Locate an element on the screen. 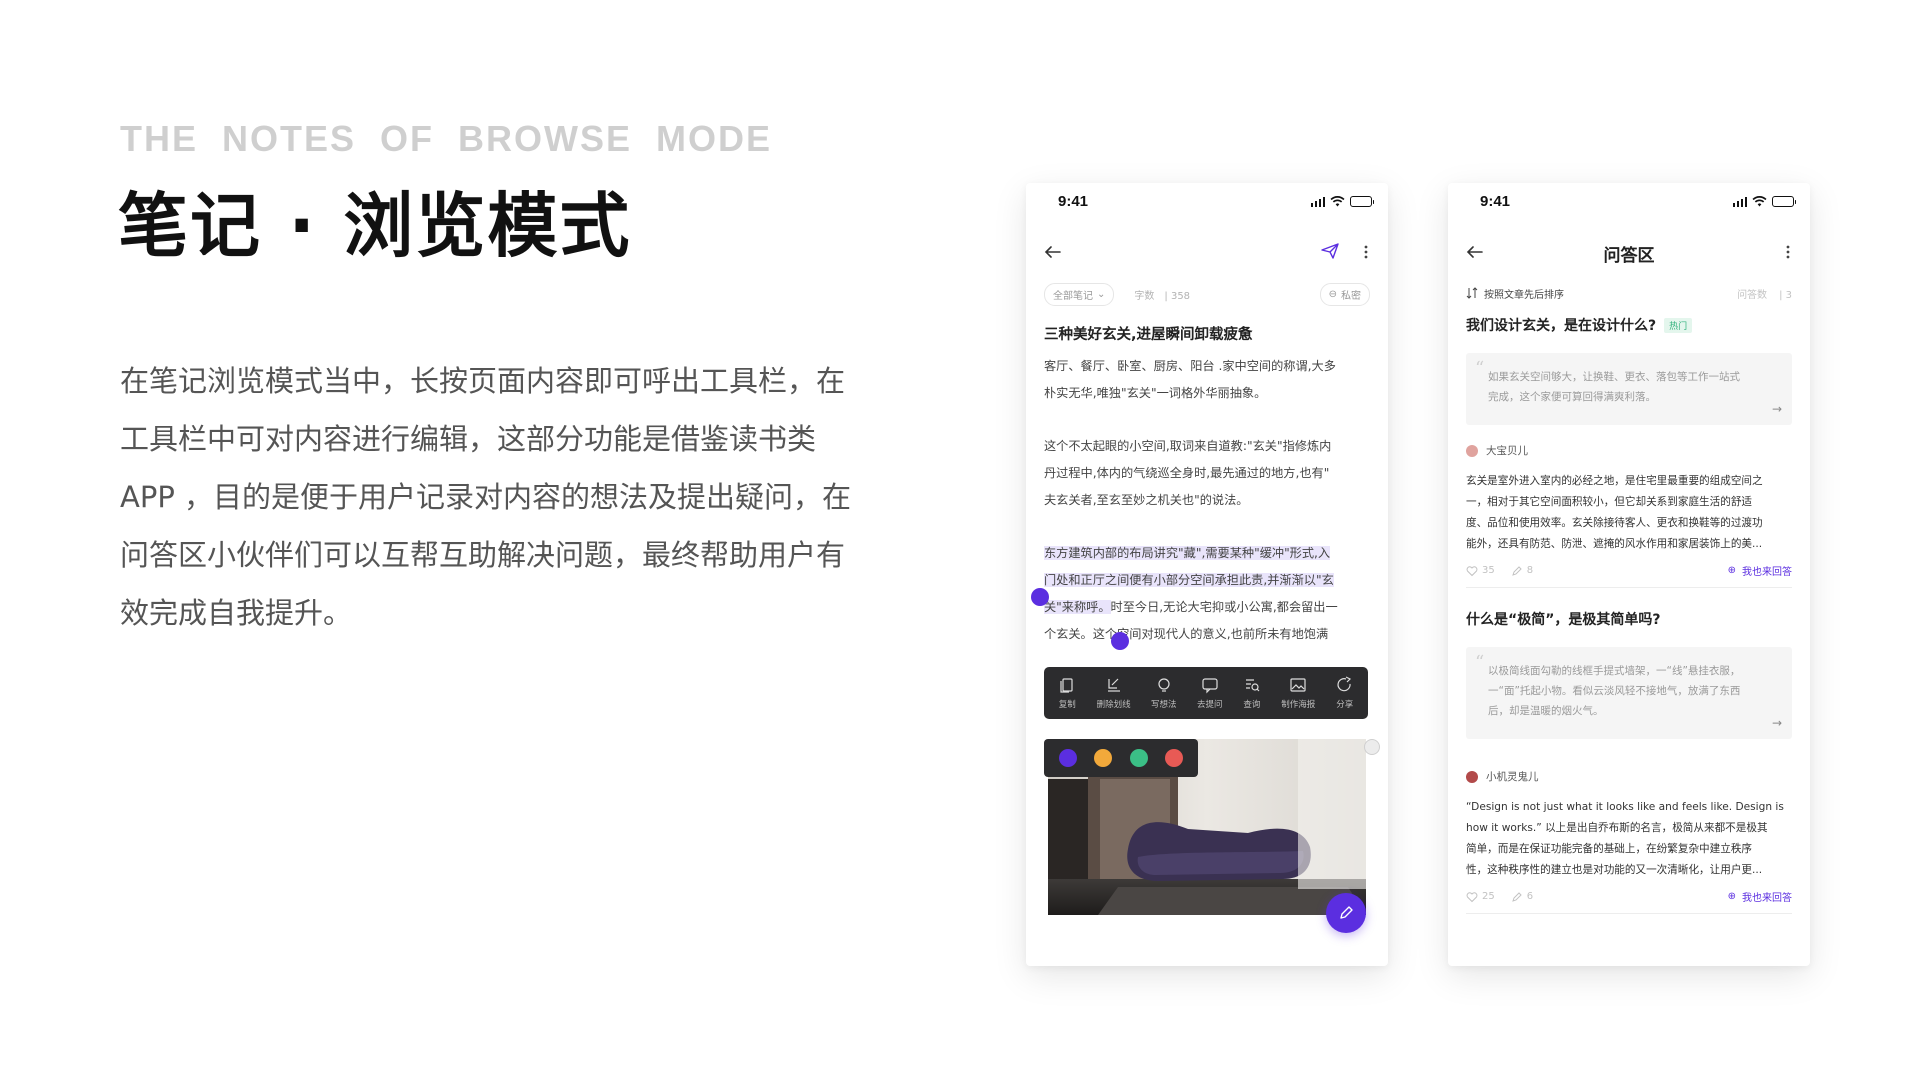  color-orange-swatch is located at coordinates (1103, 758).